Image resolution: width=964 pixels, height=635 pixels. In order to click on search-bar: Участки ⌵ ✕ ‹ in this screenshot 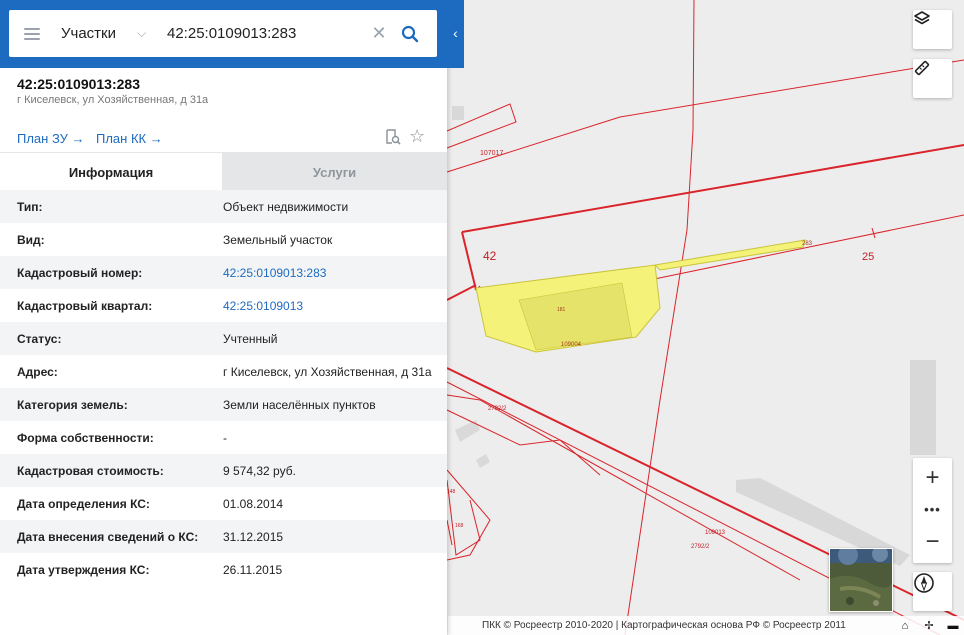, I will do `click(232, 34)`.